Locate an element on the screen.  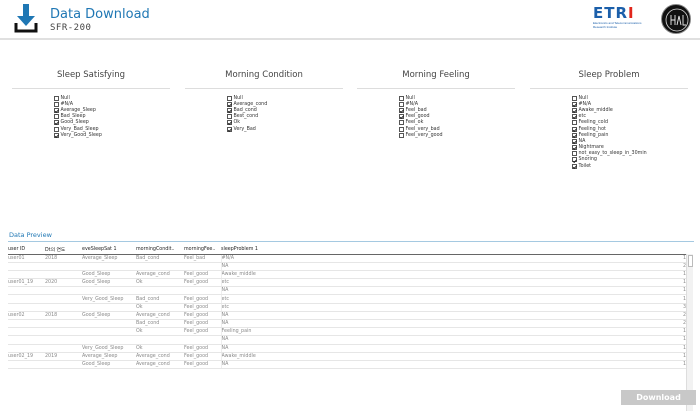
table-cell: Average_cond is located at coordinates (160, 365).